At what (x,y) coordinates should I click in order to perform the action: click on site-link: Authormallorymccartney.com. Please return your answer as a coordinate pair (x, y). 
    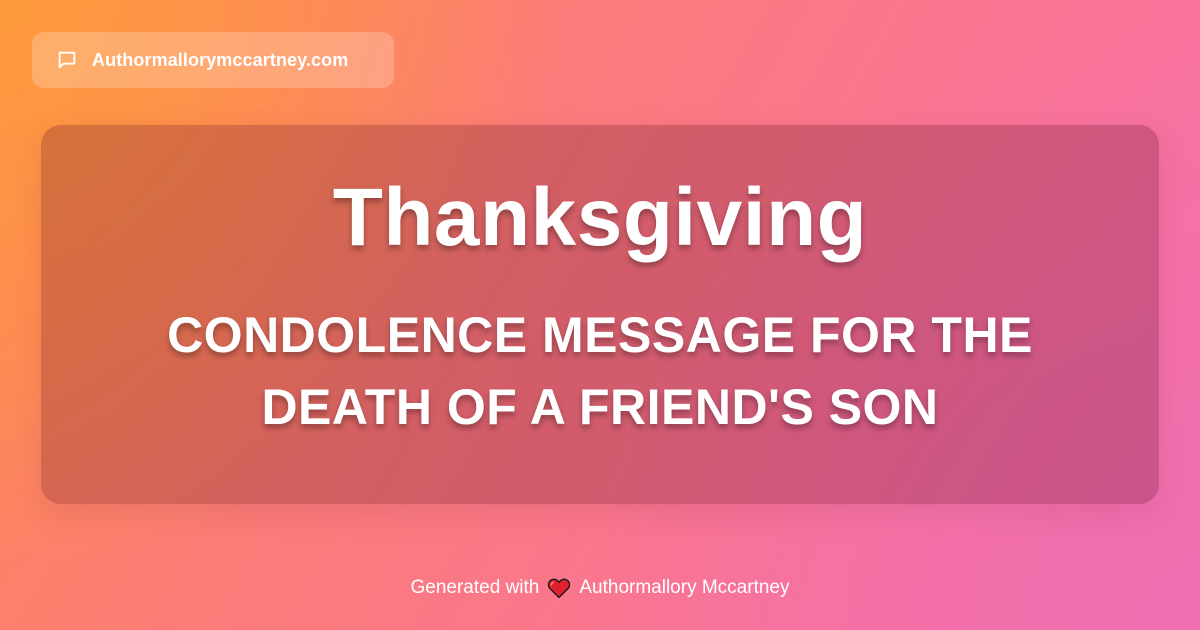
    Looking at the image, I should click on (213, 60).